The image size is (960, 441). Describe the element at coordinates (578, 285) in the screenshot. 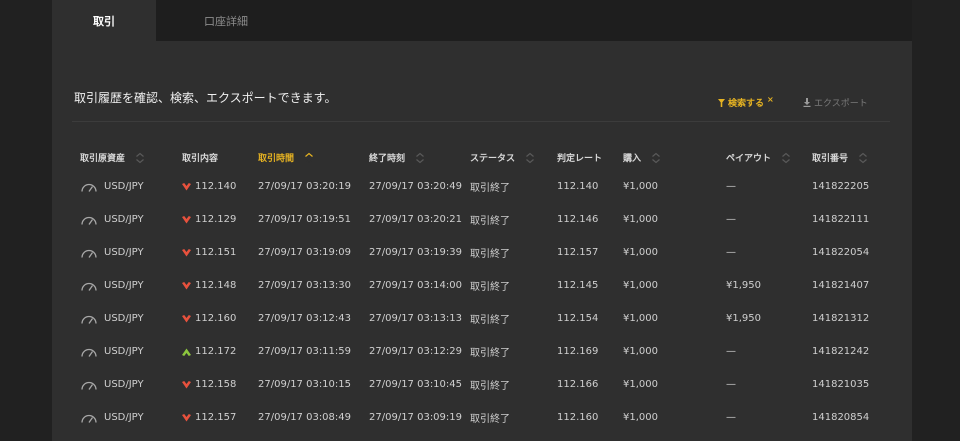

I see `cell-text: 112.145` at that location.